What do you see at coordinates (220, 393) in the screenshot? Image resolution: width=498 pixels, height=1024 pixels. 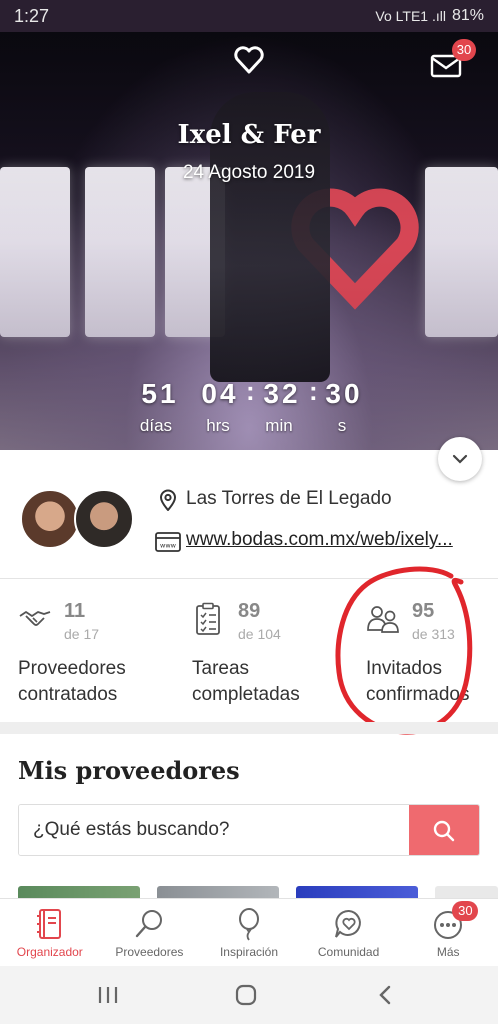 I see `countdown-hours: 04` at bounding box center [220, 393].